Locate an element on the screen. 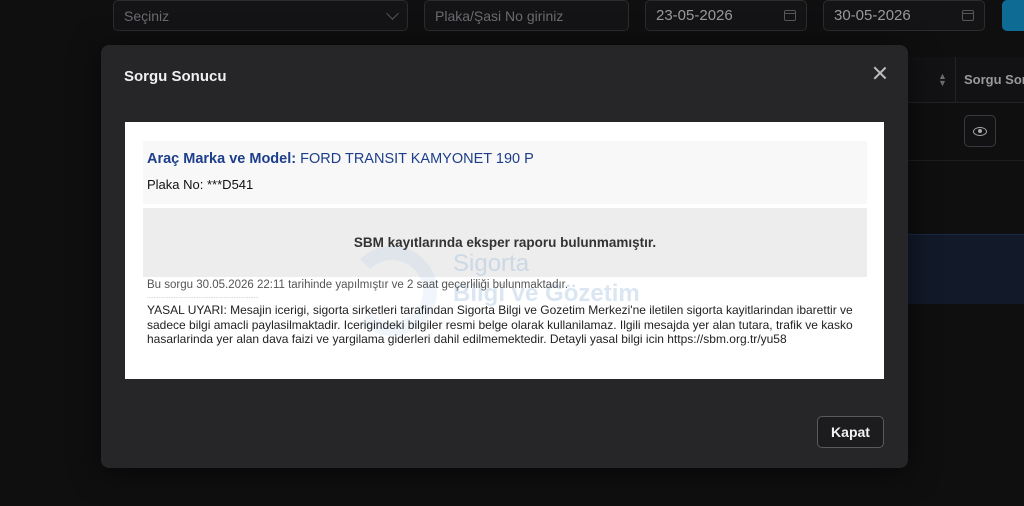 Image resolution: width=1024 pixels, height=506 pixels. view-result-button is located at coordinates (980, 131).